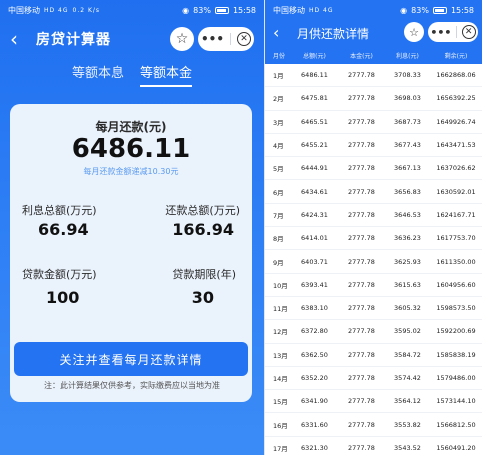 The image size is (482, 455). I want to click on follow-view-details-button: 关注并查看每月还款详情, so click(131, 359).